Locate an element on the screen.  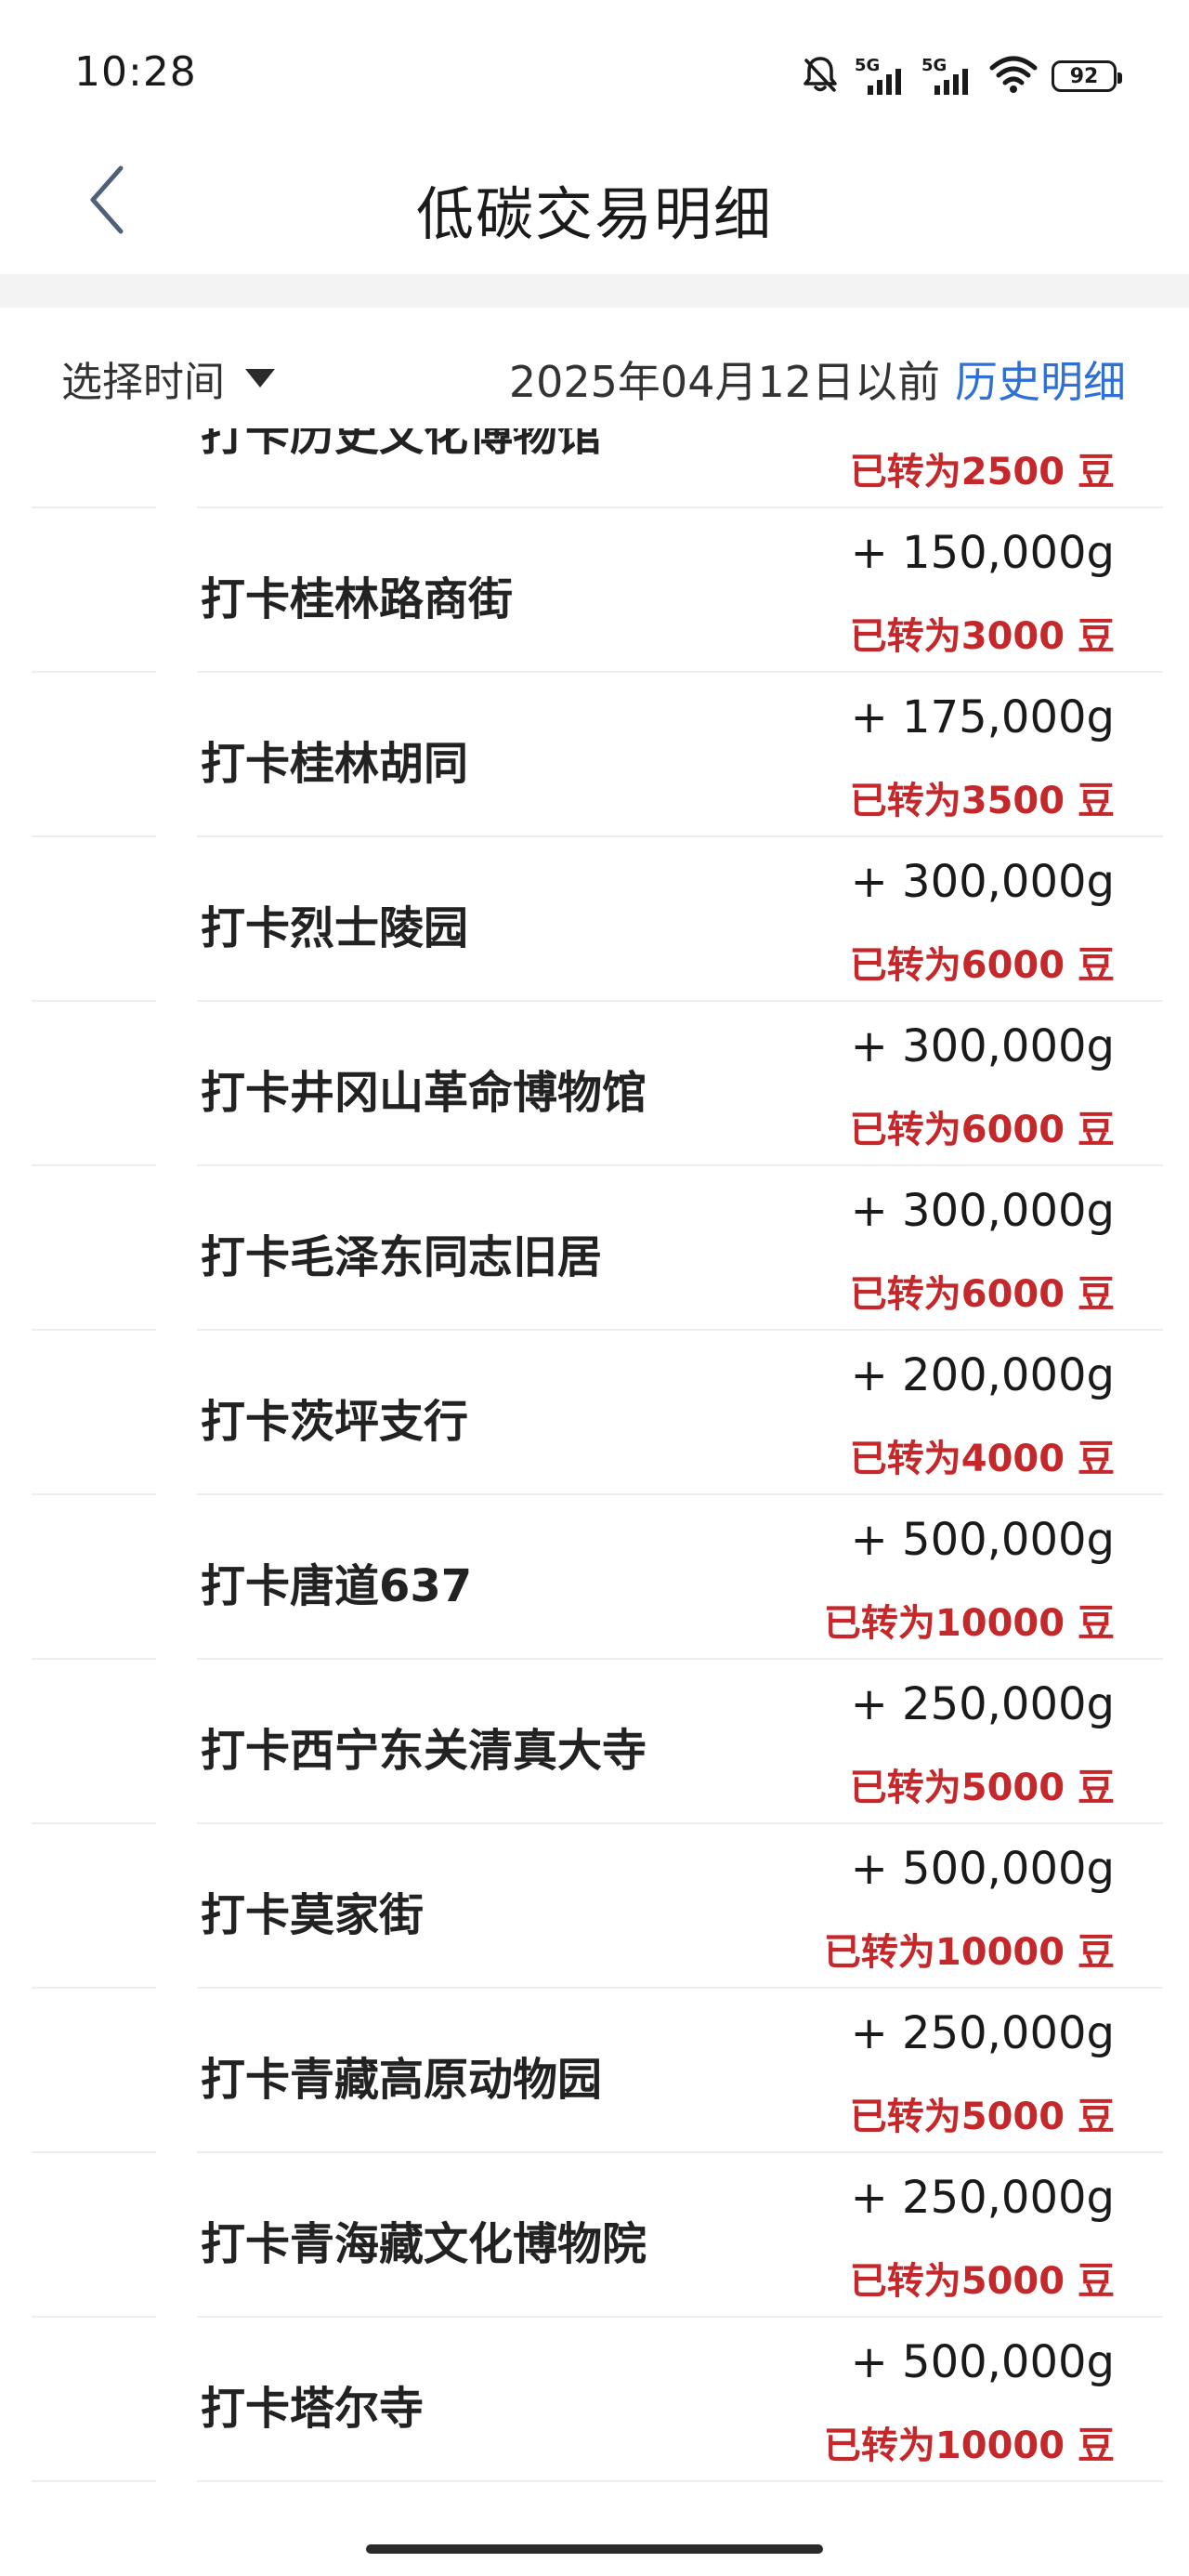
status-icons: 5G 5G 92 is located at coordinates (960, 76).